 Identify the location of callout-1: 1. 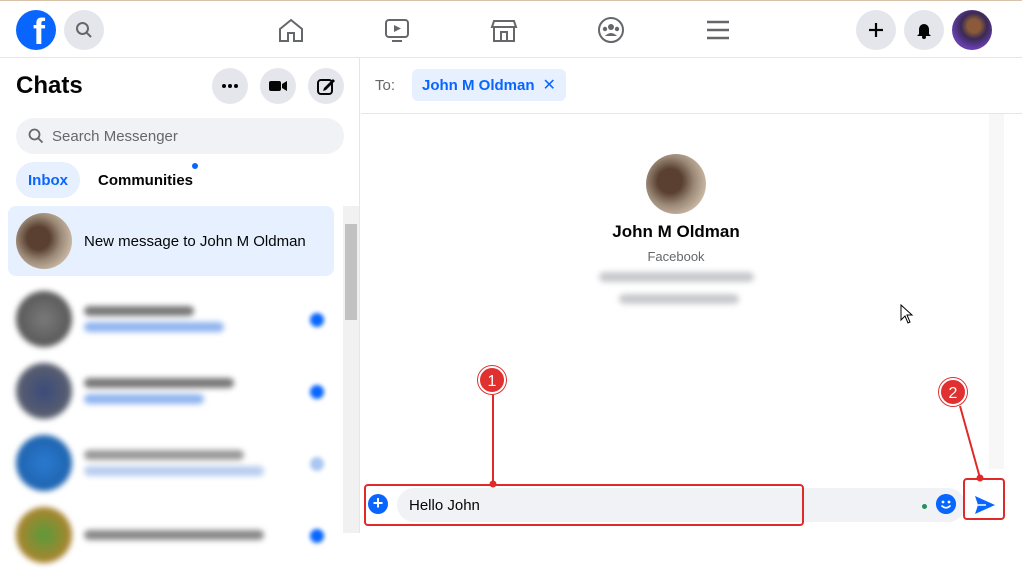
(492, 380).